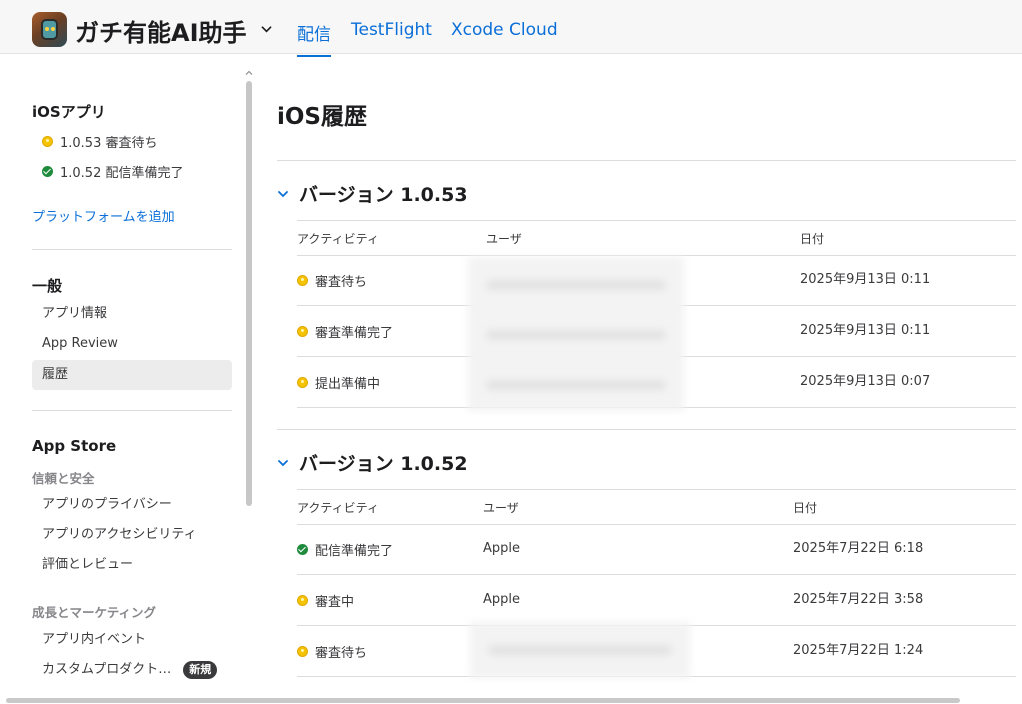 This screenshot has height=704, width=1022. What do you see at coordinates (858, 650) in the screenshot?
I see `date-cell: 2025年7月22日 1:24` at bounding box center [858, 650].